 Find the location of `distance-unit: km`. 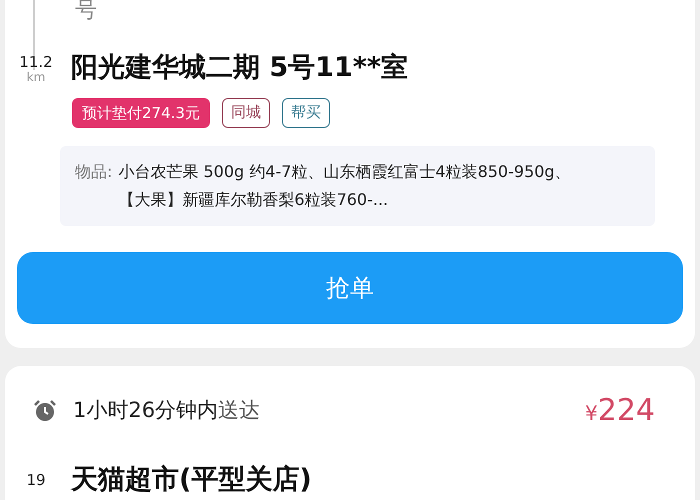

distance-unit: km is located at coordinates (36, 77).